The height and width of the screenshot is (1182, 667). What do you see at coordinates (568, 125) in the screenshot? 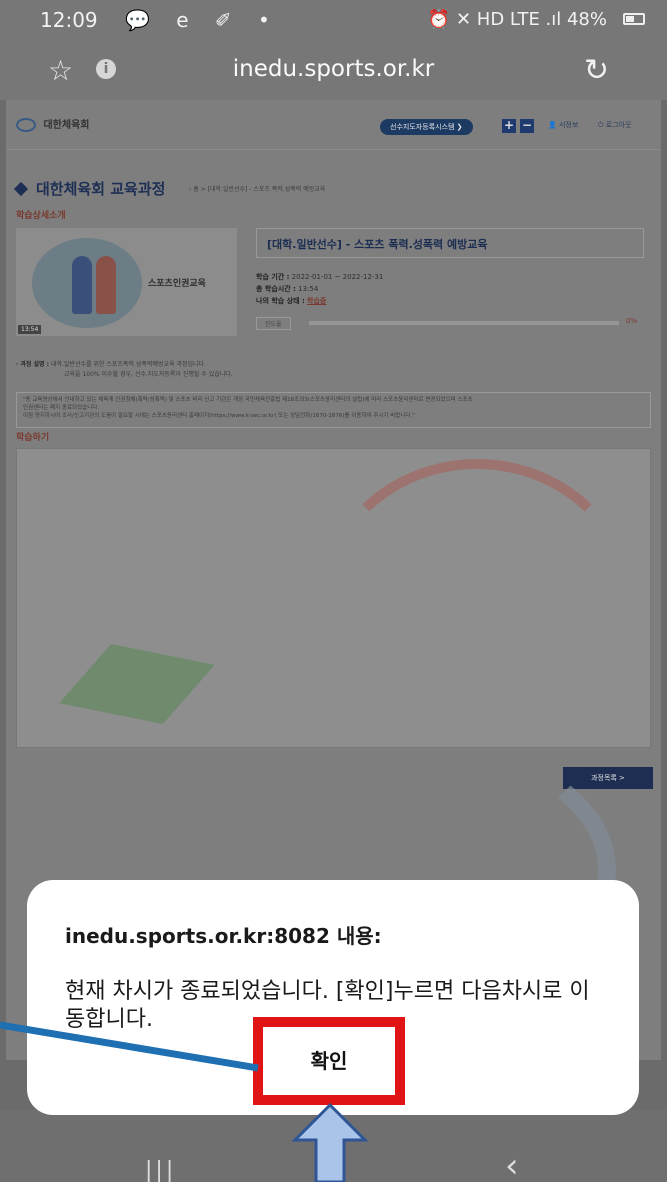
I see `user-info-label: 서정보` at bounding box center [568, 125].